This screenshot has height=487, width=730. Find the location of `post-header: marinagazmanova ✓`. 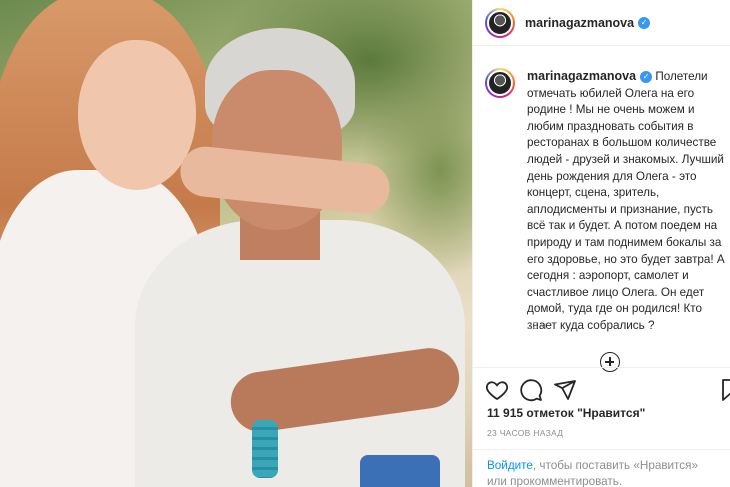

post-header: marinagazmanova ✓ is located at coordinates (601, 23).